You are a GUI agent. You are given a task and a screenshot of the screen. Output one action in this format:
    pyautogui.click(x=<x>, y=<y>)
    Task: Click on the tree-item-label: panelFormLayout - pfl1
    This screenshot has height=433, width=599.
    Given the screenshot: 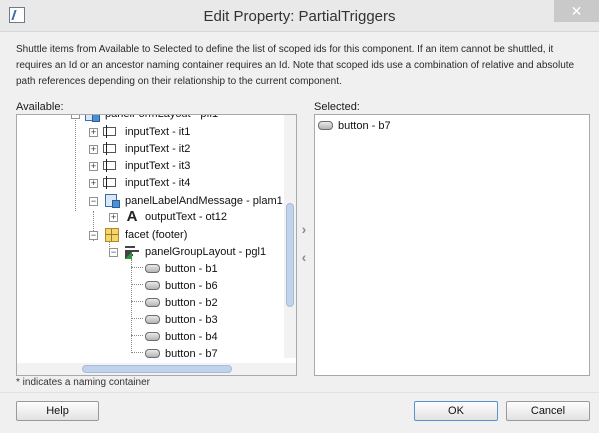 What is the action you would take?
    pyautogui.click(x=162, y=117)
    